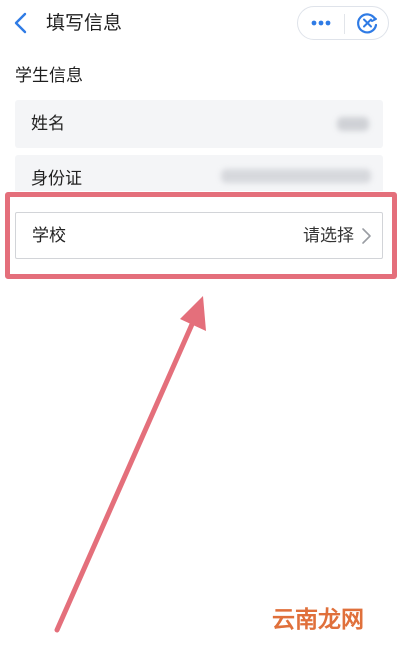 This screenshot has height=647, width=400. What do you see at coordinates (84, 23) in the screenshot?
I see `page-title: 填写信息` at bounding box center [84, 23].